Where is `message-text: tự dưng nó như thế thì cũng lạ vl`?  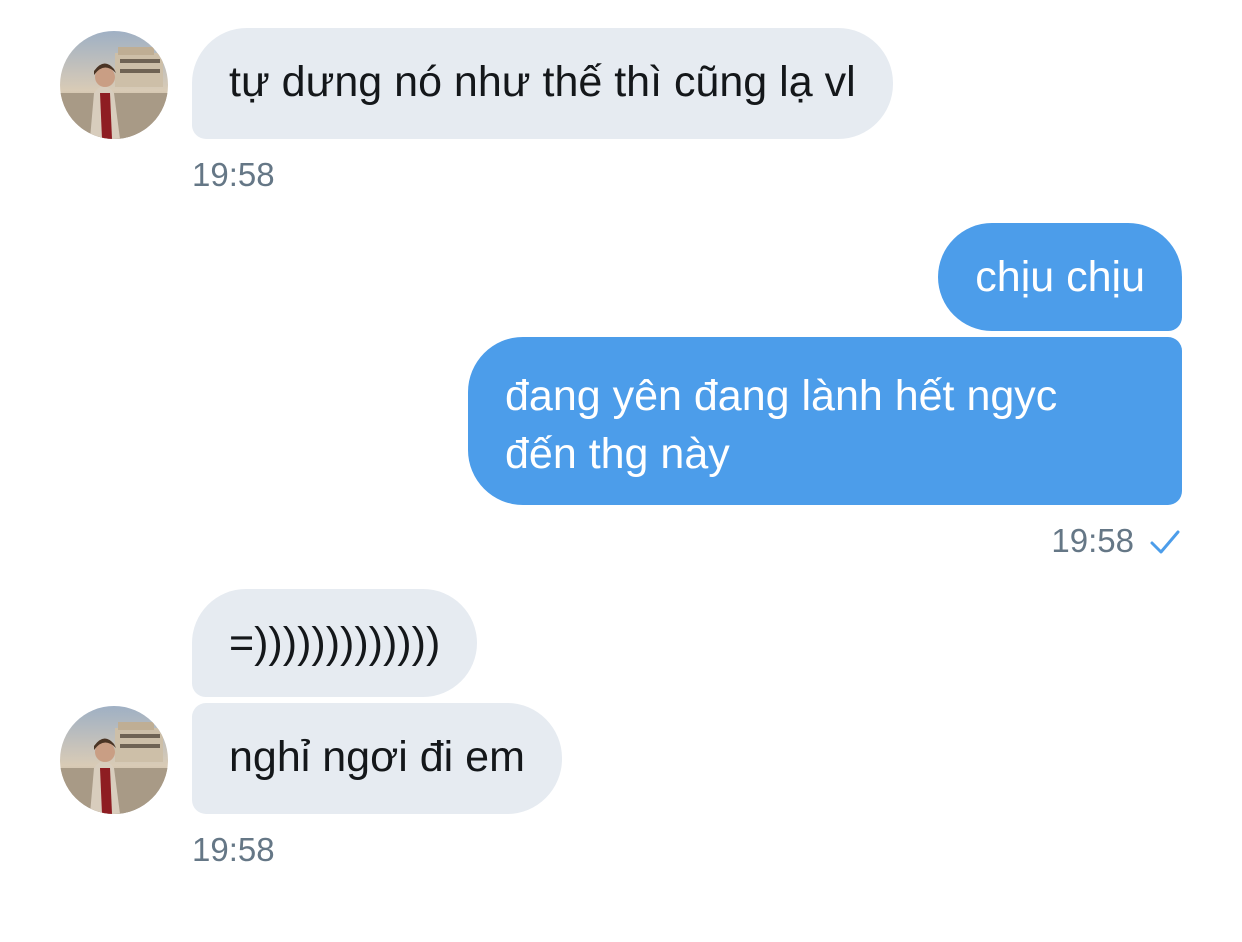
message-text: tự dưng nó như thế thì cũng lạ vl is located at coordinates (542, 82).